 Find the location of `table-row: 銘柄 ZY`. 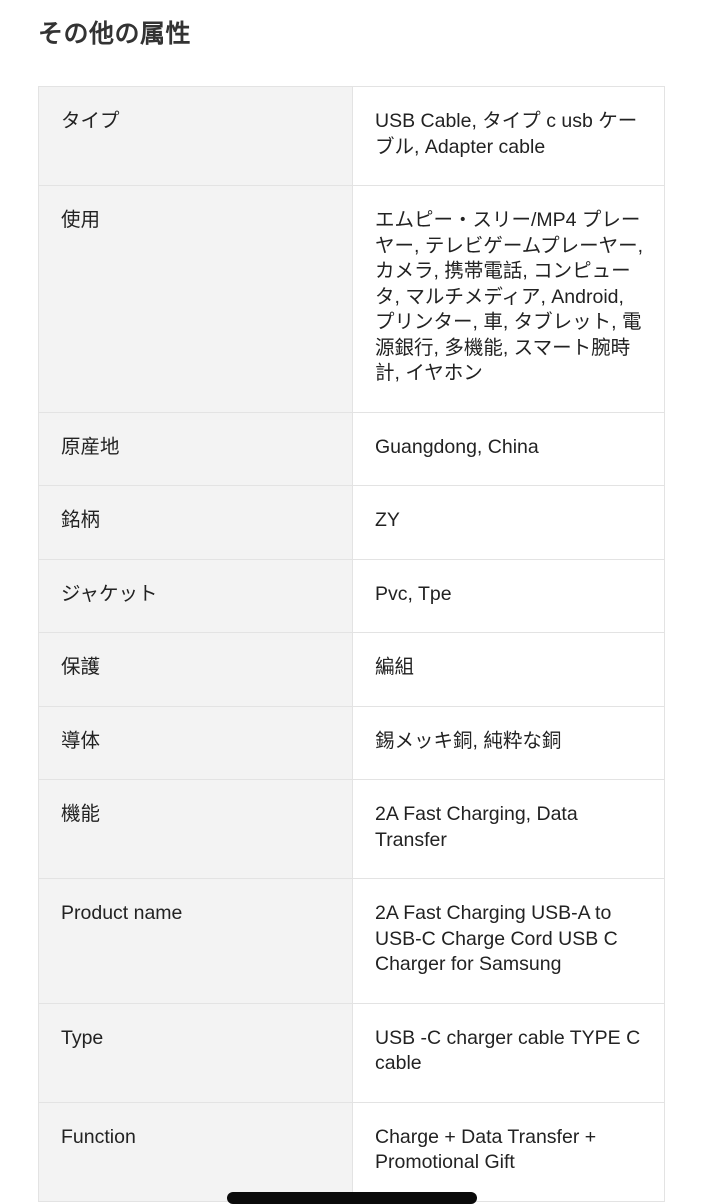

table-row: 銘柄 ZY is located at coordinates (351, 522).